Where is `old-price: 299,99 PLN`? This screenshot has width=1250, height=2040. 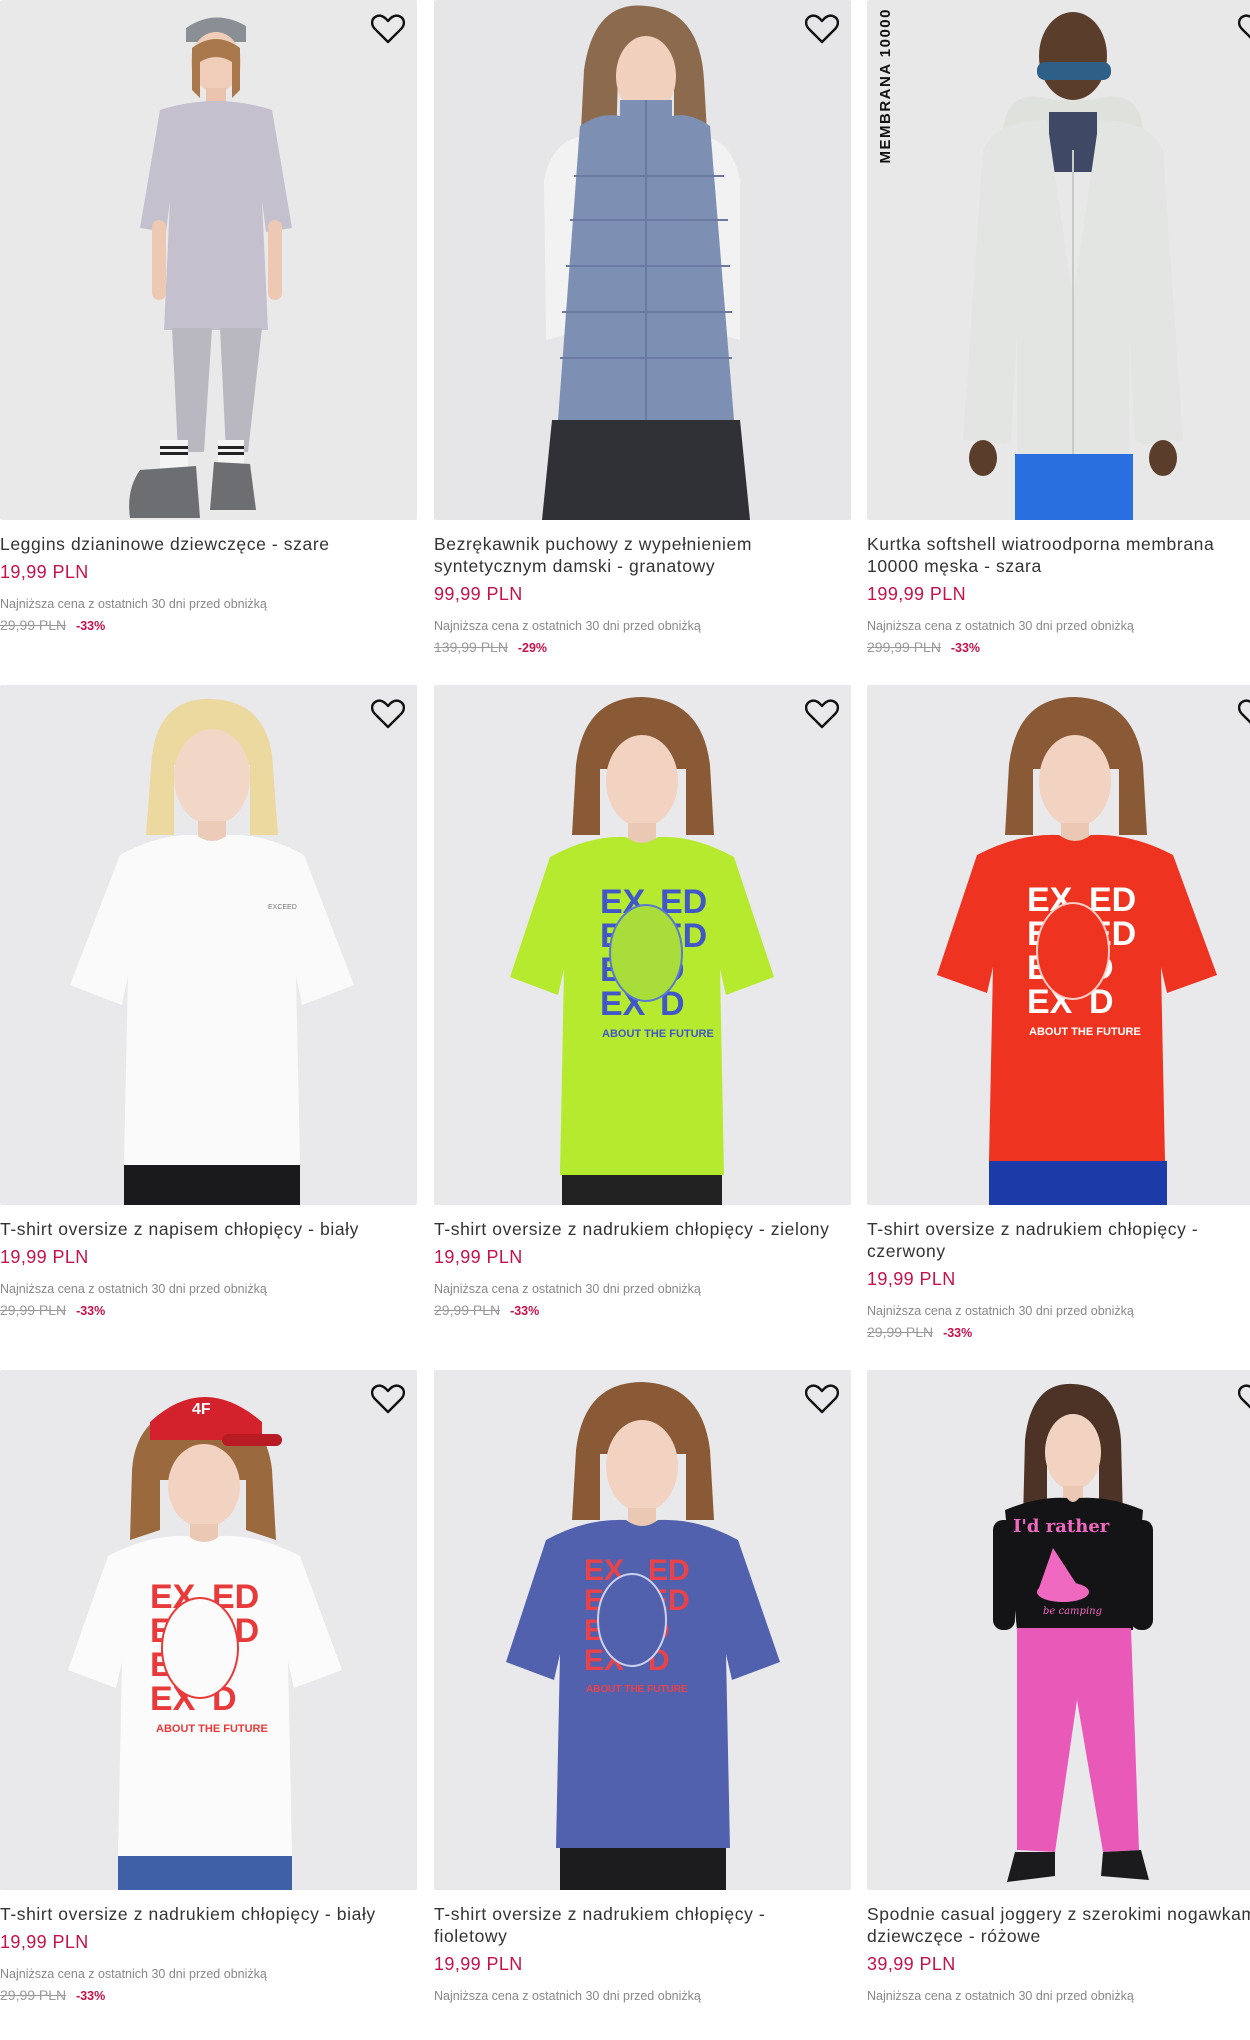
old-price: 299,99 PLN is located at coordinates (904, 647).